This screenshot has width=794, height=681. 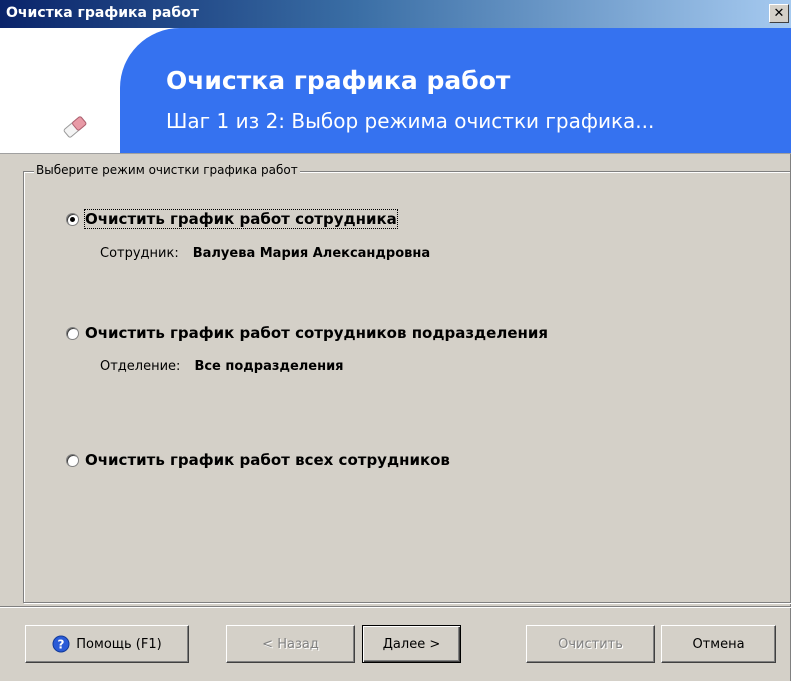 I want to click on help-icon: ?, so click(x=61, y=644).